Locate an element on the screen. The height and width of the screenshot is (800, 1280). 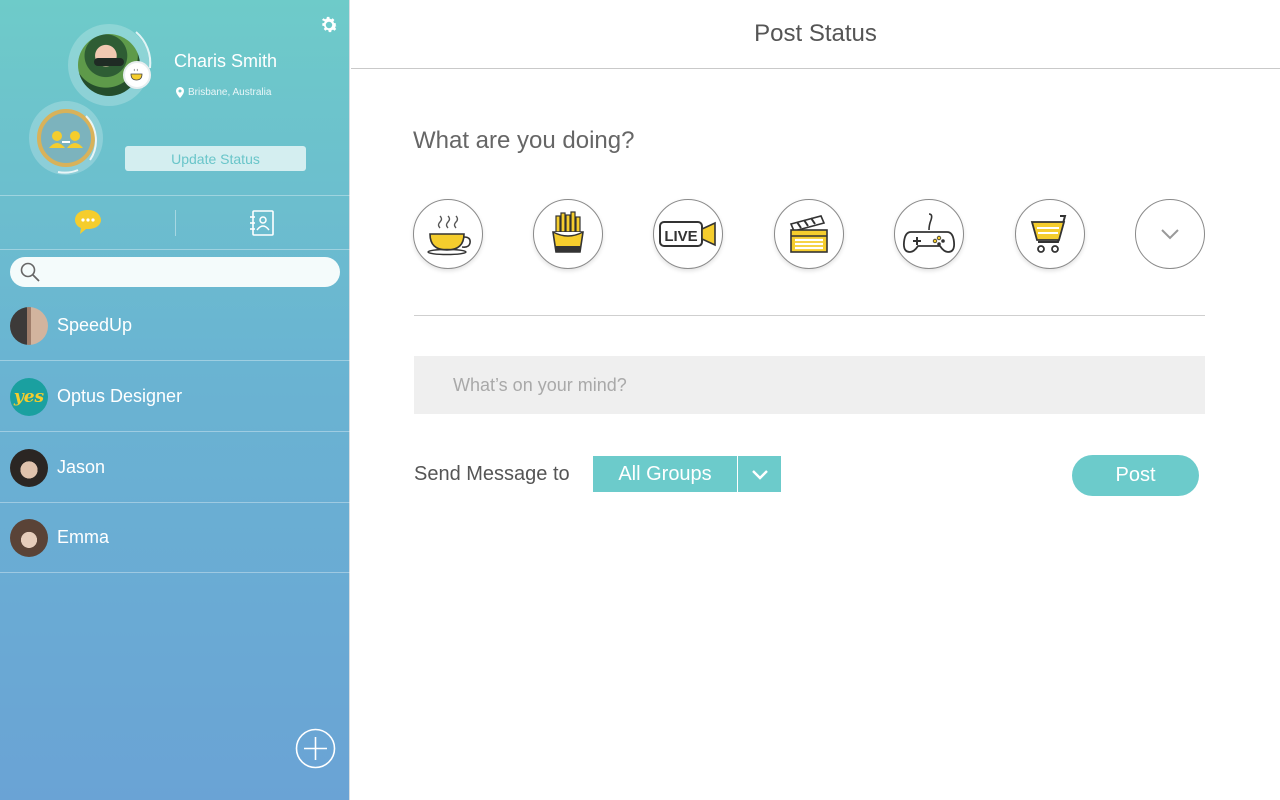
search-icon is located at coordinates (30, 272).